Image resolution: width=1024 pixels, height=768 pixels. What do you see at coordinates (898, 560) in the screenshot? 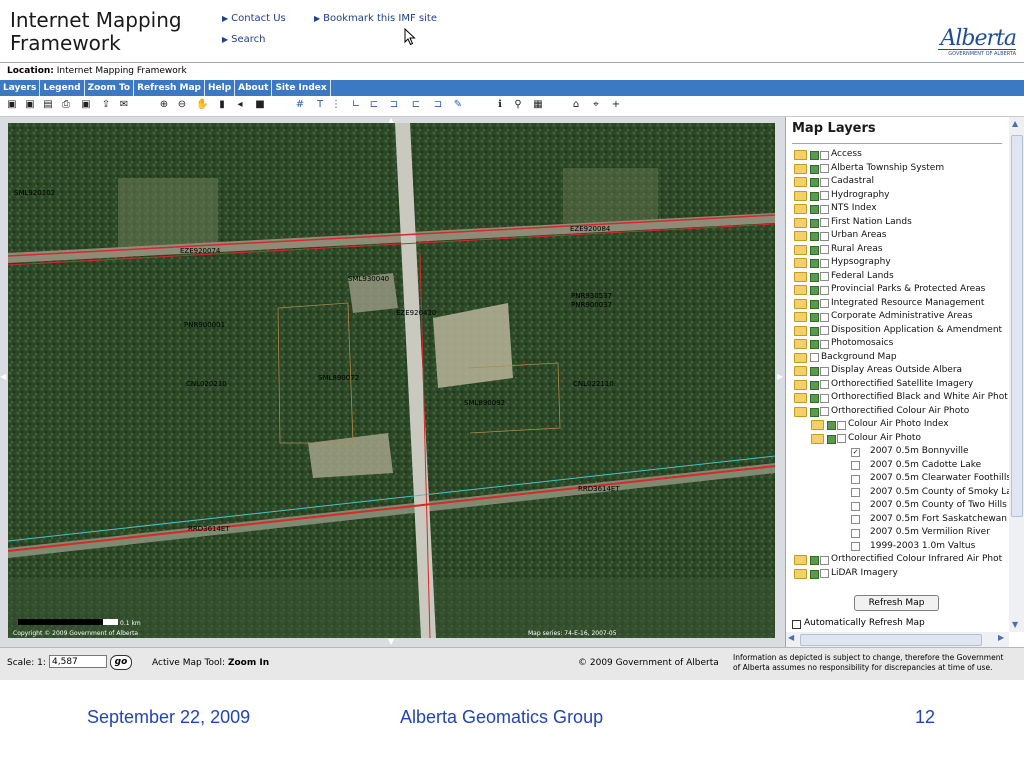
I see `layer-row: Orthorectified Colour Infrared Air Phot` at bounding box center [898, 560].